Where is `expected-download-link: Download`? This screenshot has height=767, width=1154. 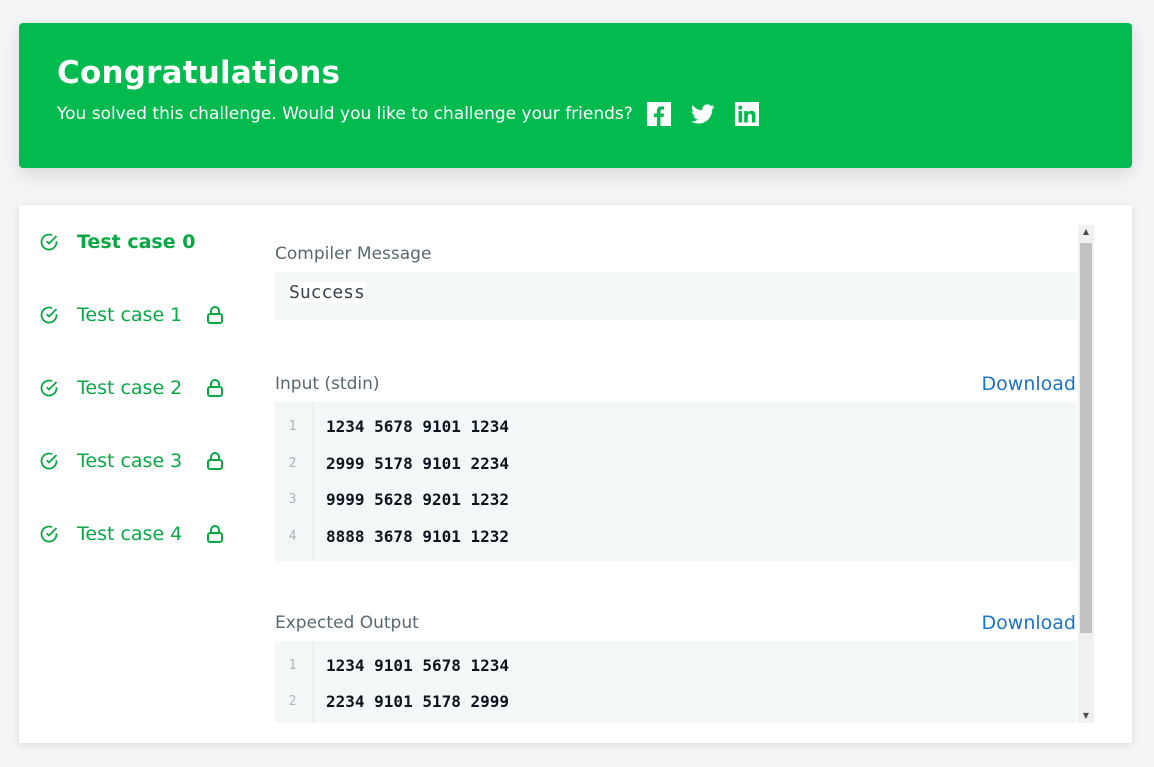
expected-download-link: Download is located at coordinates (1029, 623).